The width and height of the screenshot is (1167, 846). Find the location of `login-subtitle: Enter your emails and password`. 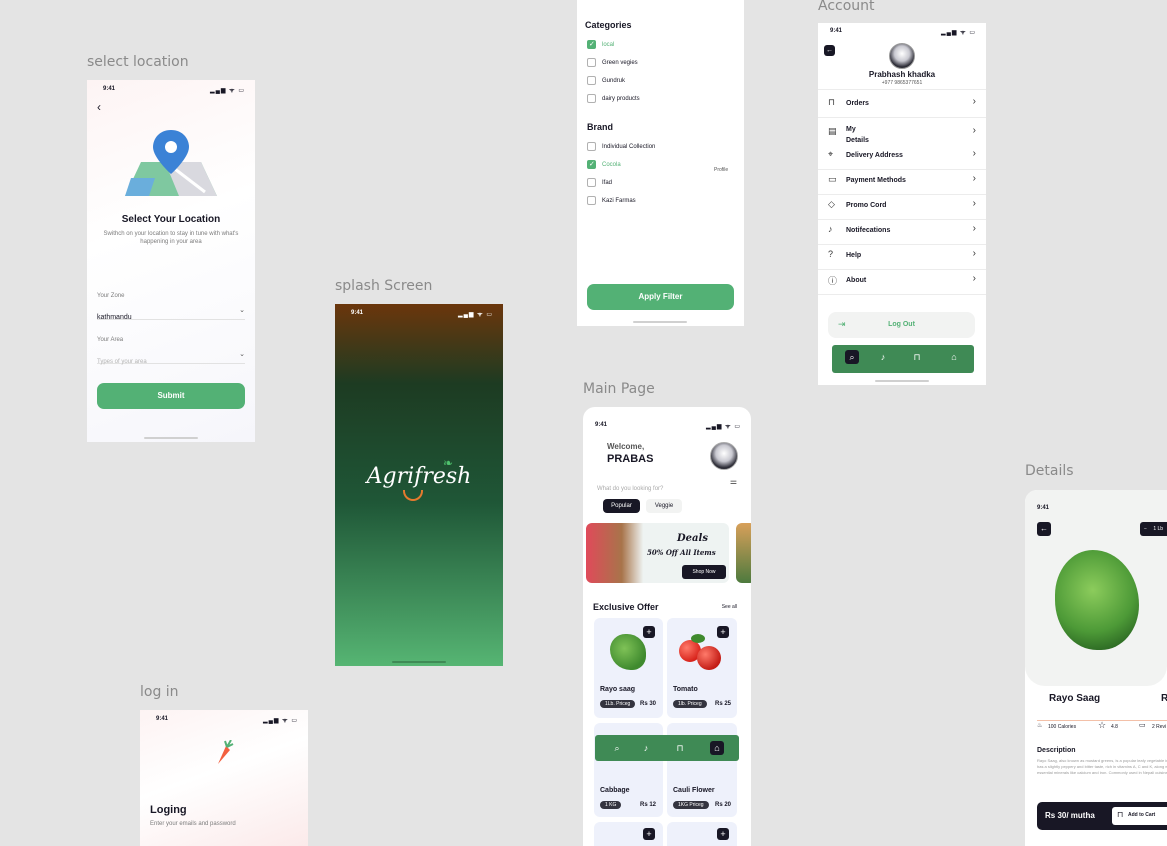

login-subtitle: Enter your emails and password is located at coordinates (193, 824).